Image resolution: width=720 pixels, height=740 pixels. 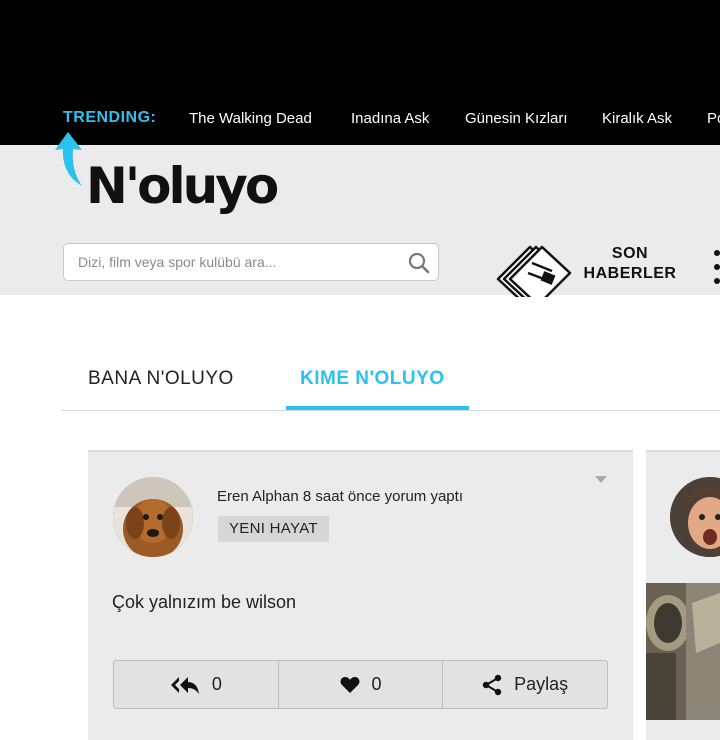 I want to click on post-author-line: Eren Alphan 8 saat önce yorum yaptı, so click(x=340, y=496).